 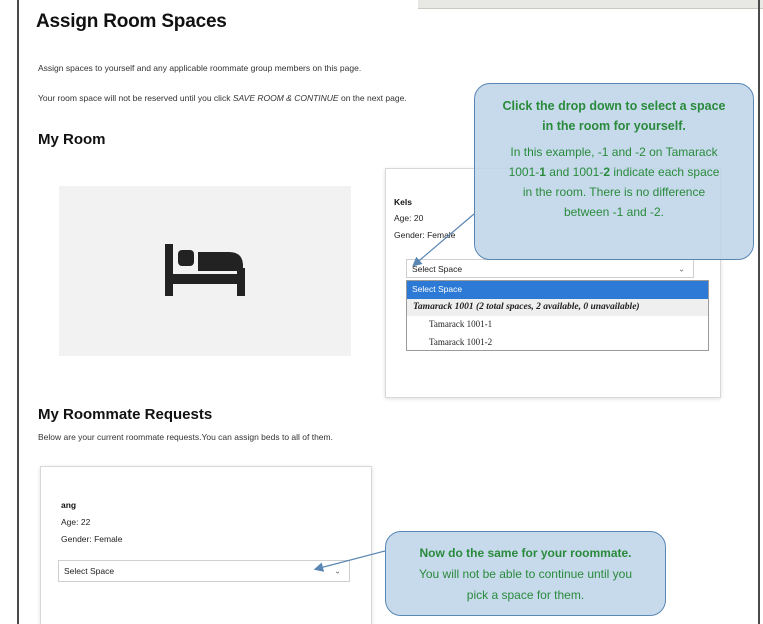 What do you see at coordinates (69, 505) in the screenshot?
I see `roommate-name: ang` at bounding box center [69, 505].